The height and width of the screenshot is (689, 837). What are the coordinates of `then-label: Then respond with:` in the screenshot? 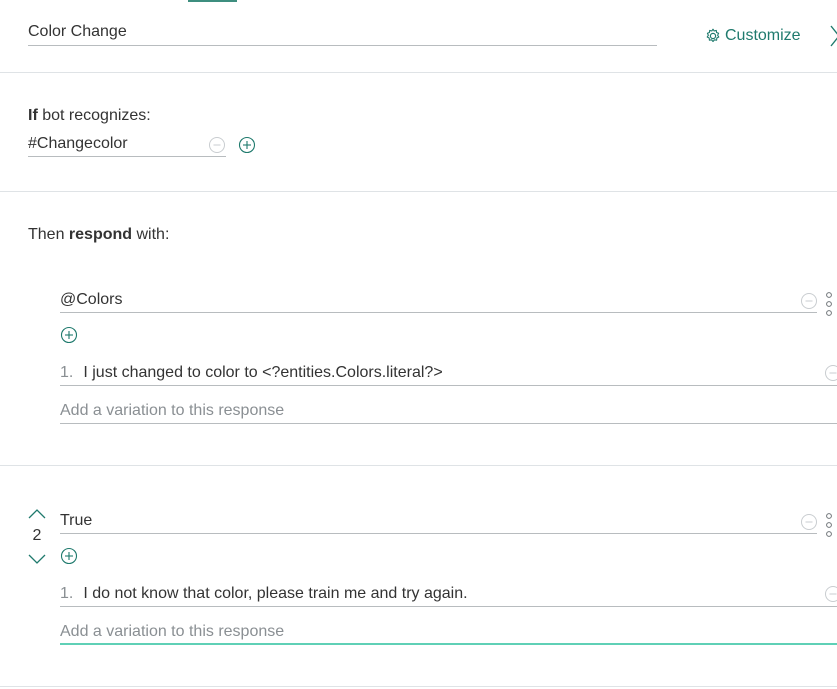 It's located at (99, 234).